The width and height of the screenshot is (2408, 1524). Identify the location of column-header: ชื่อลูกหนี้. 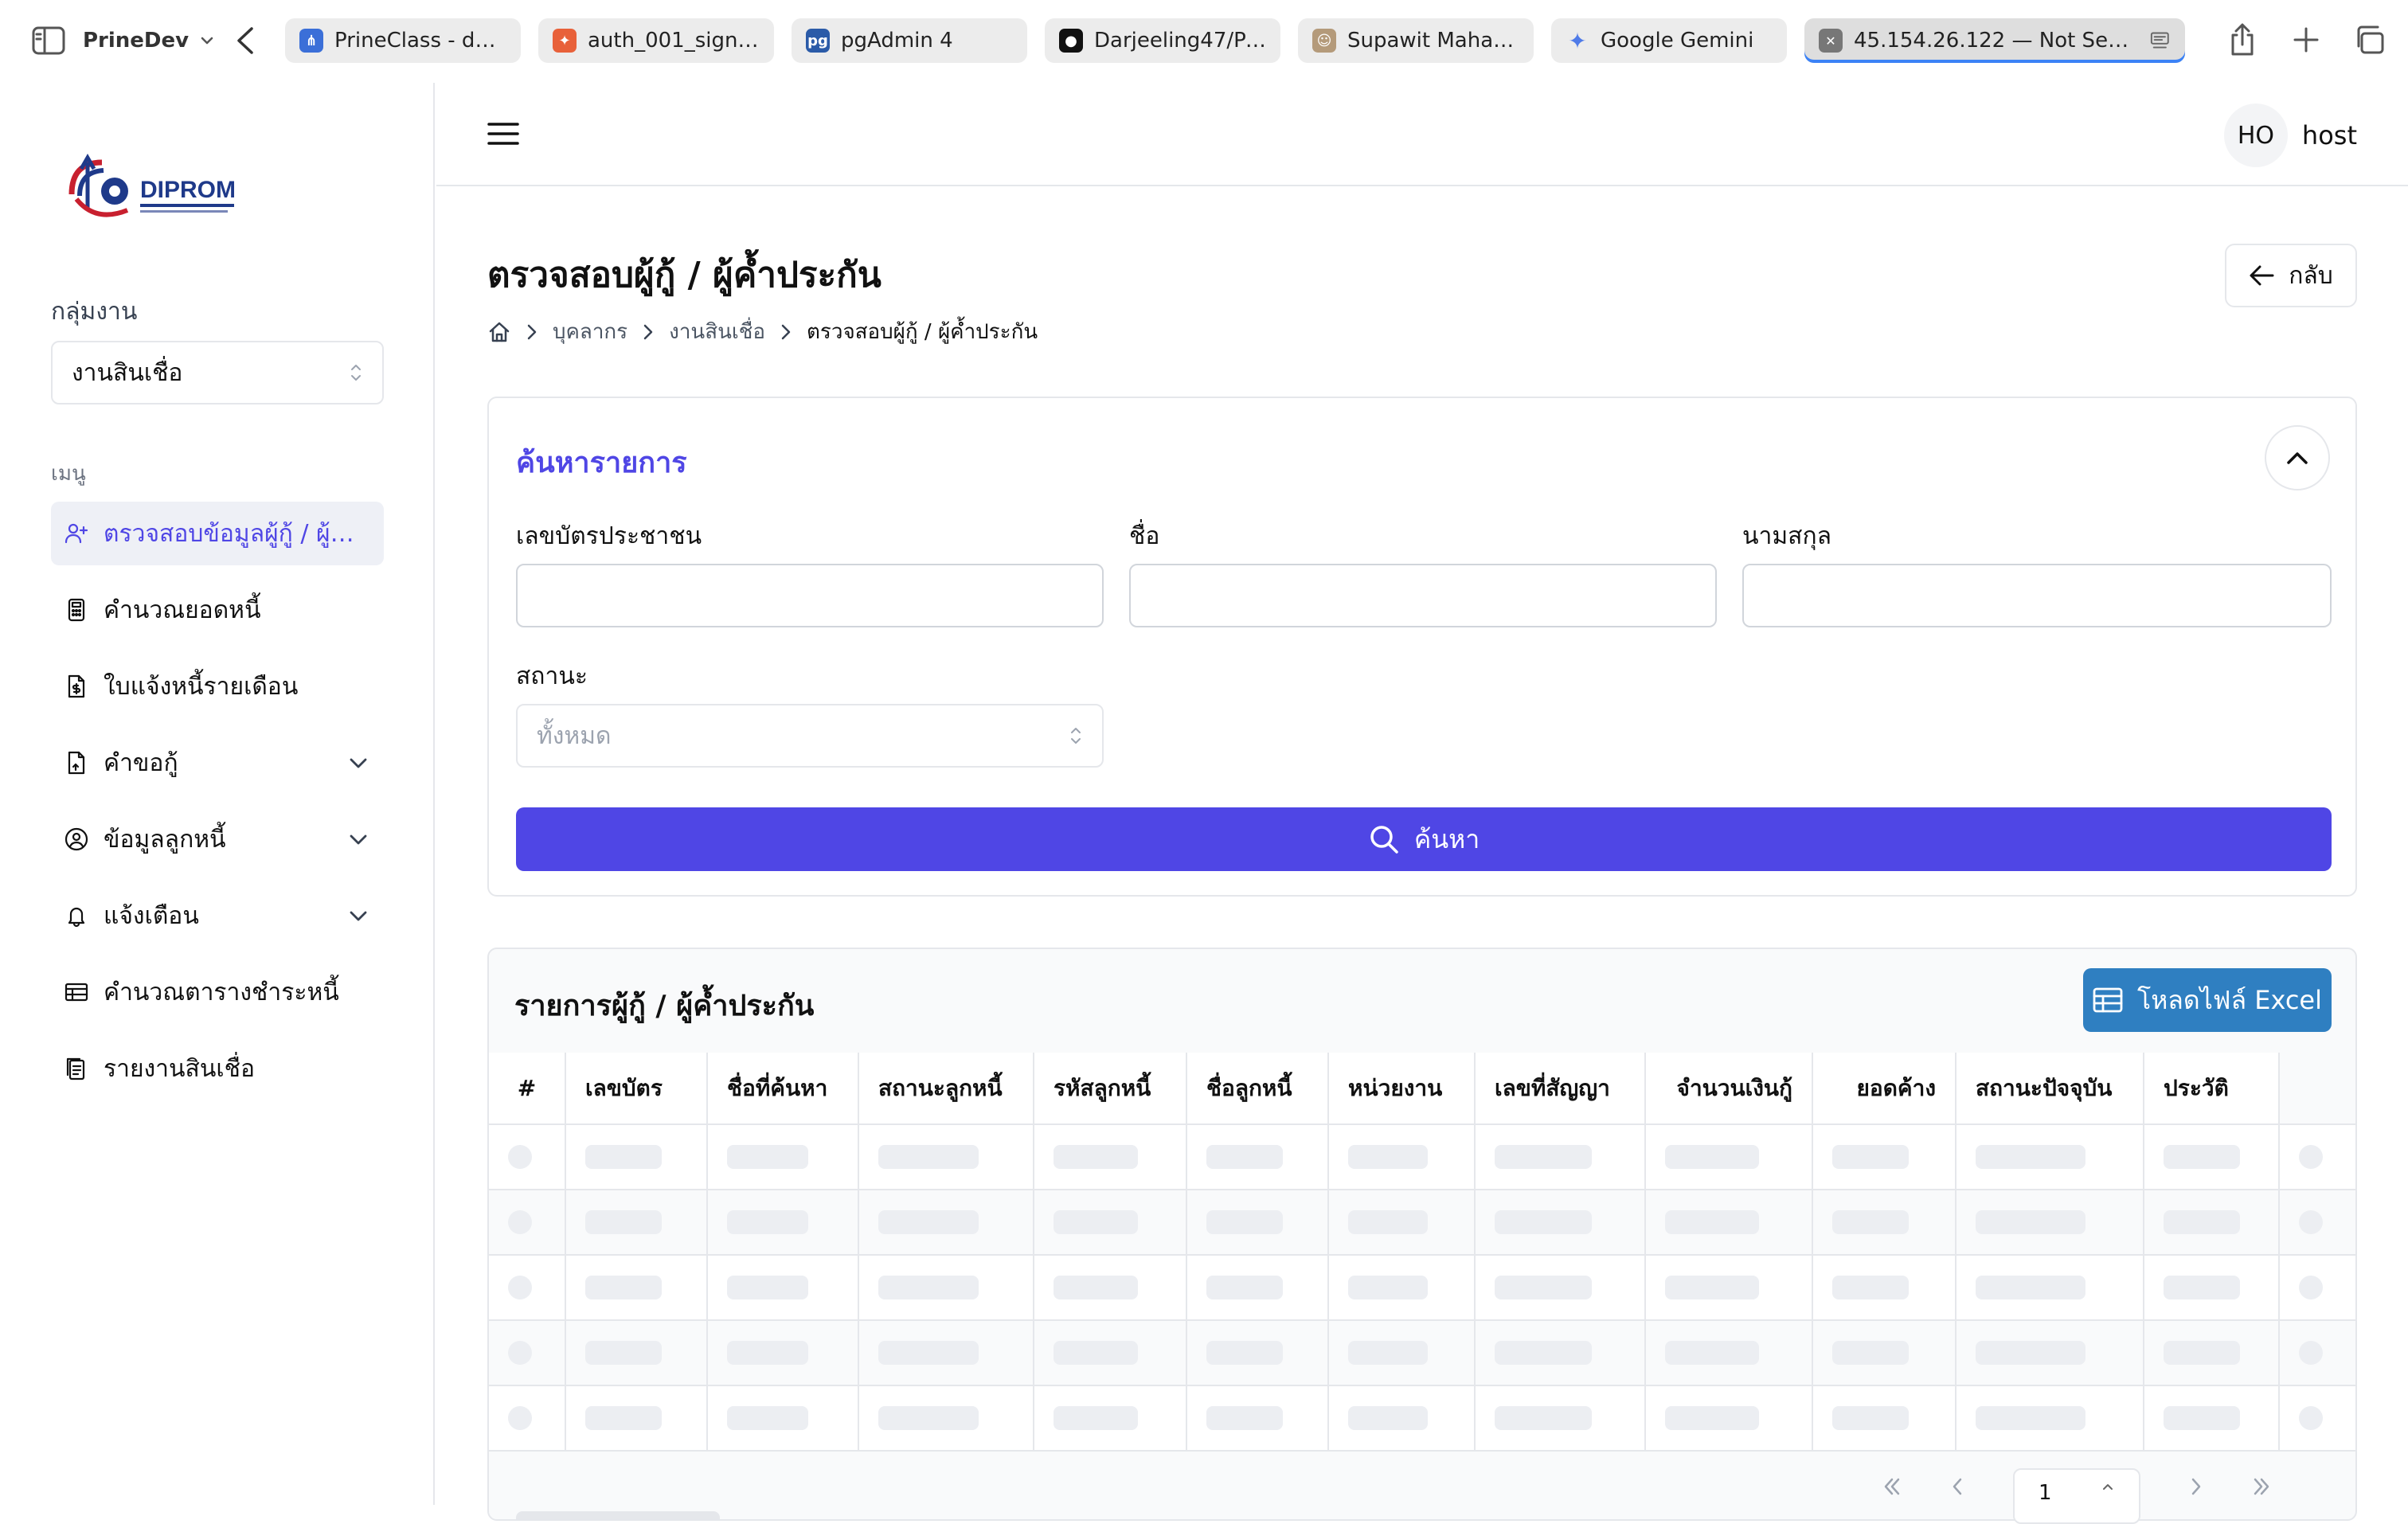
(1257, 1089).